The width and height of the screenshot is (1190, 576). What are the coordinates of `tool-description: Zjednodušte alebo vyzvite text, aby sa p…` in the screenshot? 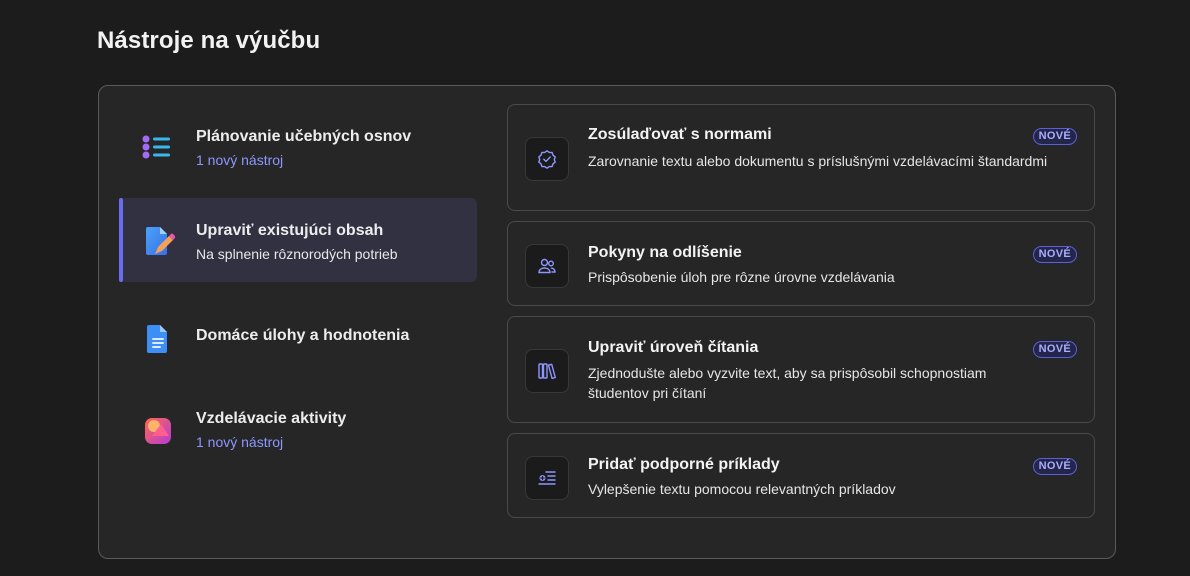 It's located at (787, 383).